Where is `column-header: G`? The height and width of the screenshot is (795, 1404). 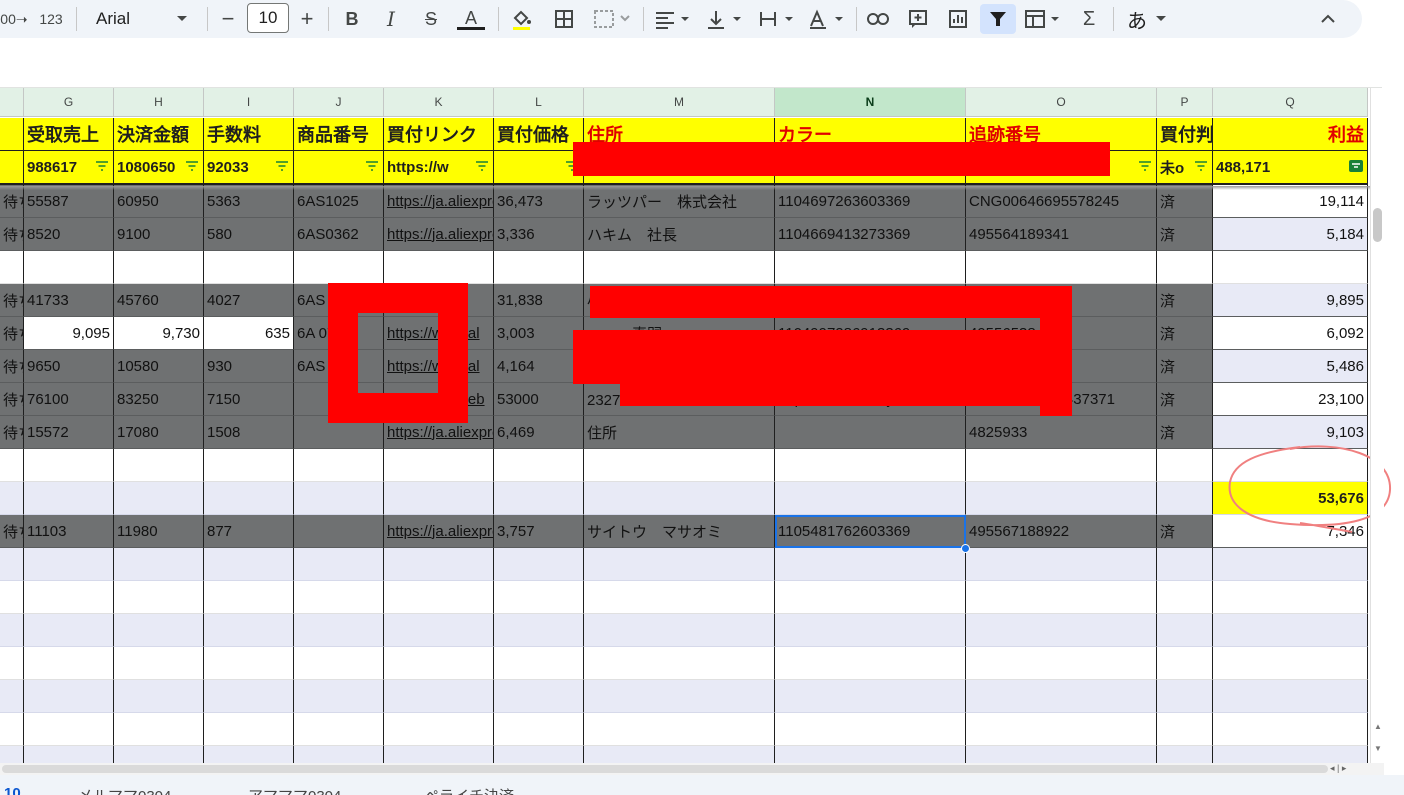 column-header: G is located at coordinates (69, 102).